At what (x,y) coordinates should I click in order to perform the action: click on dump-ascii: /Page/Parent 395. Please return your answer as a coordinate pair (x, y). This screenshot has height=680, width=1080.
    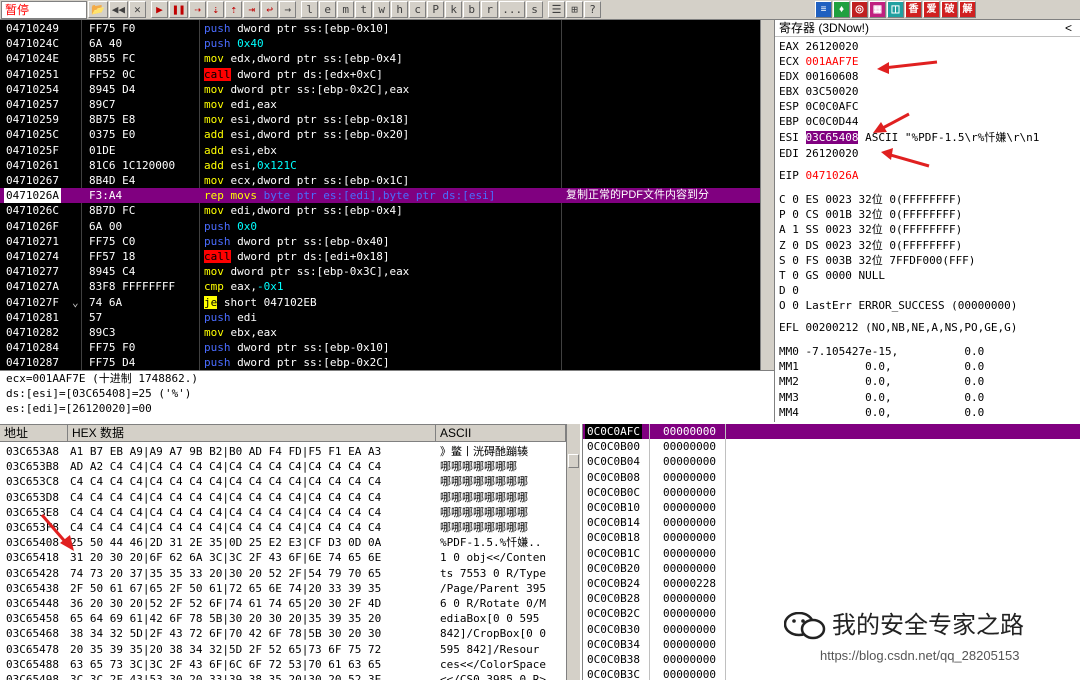
    Looking at the image, I should click on (493, 588).